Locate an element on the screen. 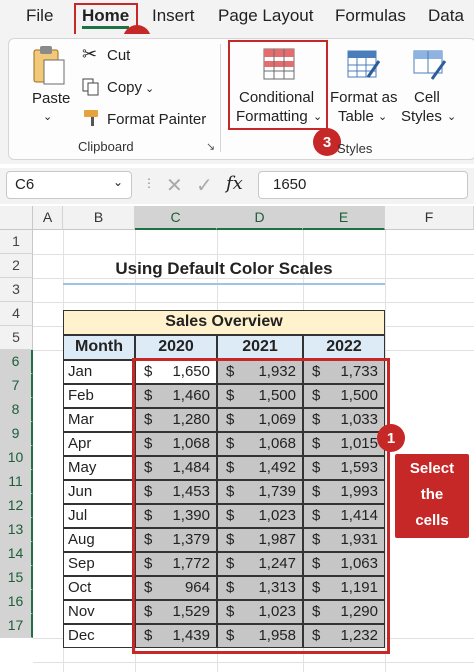  copy-chevron-icon: ⌄ is located at coordinates (149, 88).